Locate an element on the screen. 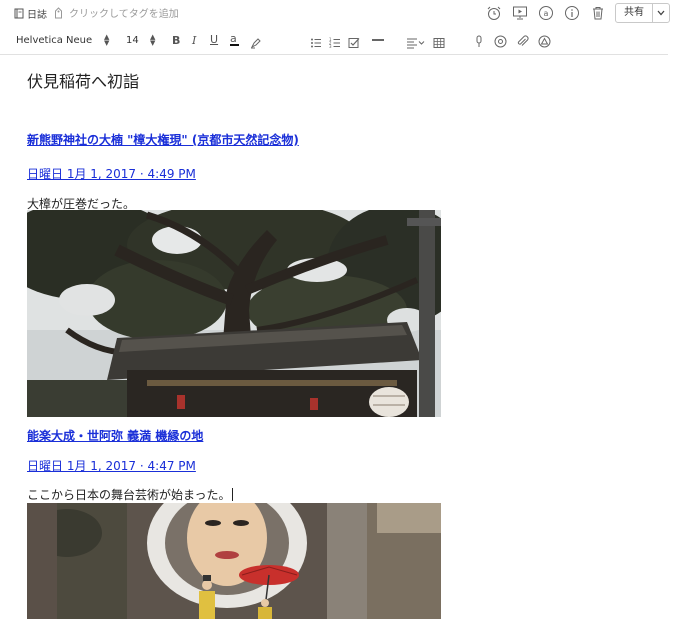 The width and height of the screenshot is (680, 619). note-toolbar: 日誌 クリックしてタグを追加 a 共有 is located at coordinates (340, 13).